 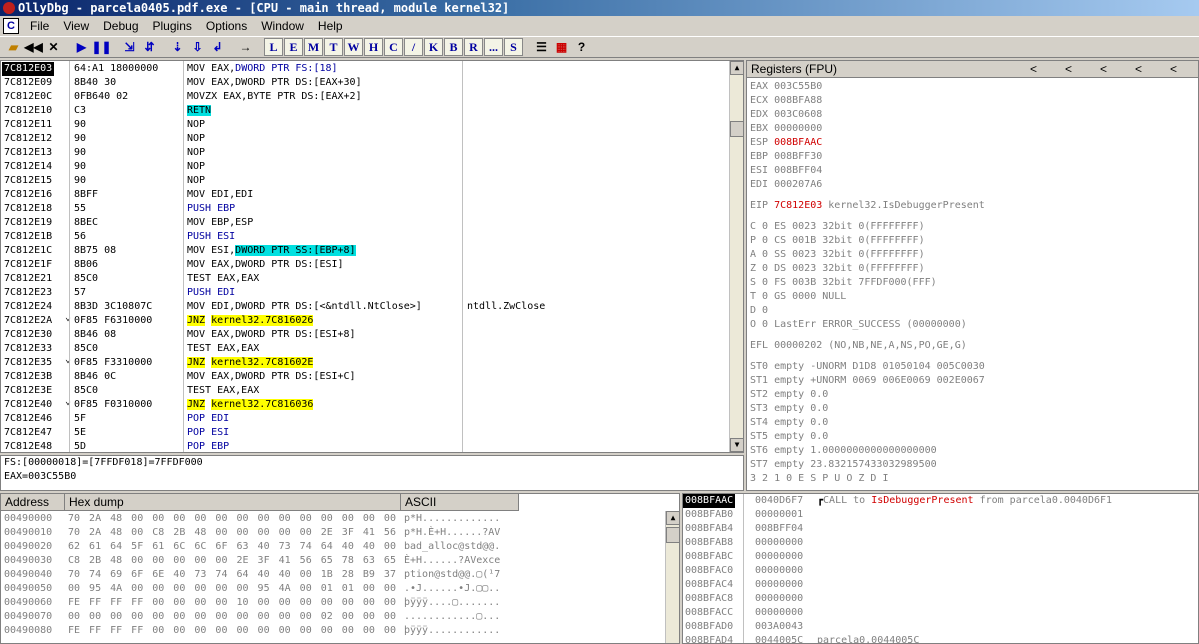 What do you see at coordinates (974, 297) in the screenshot?
I see `register-line: T 0 GS 0000 NULL` at bounding box center [974, 297].